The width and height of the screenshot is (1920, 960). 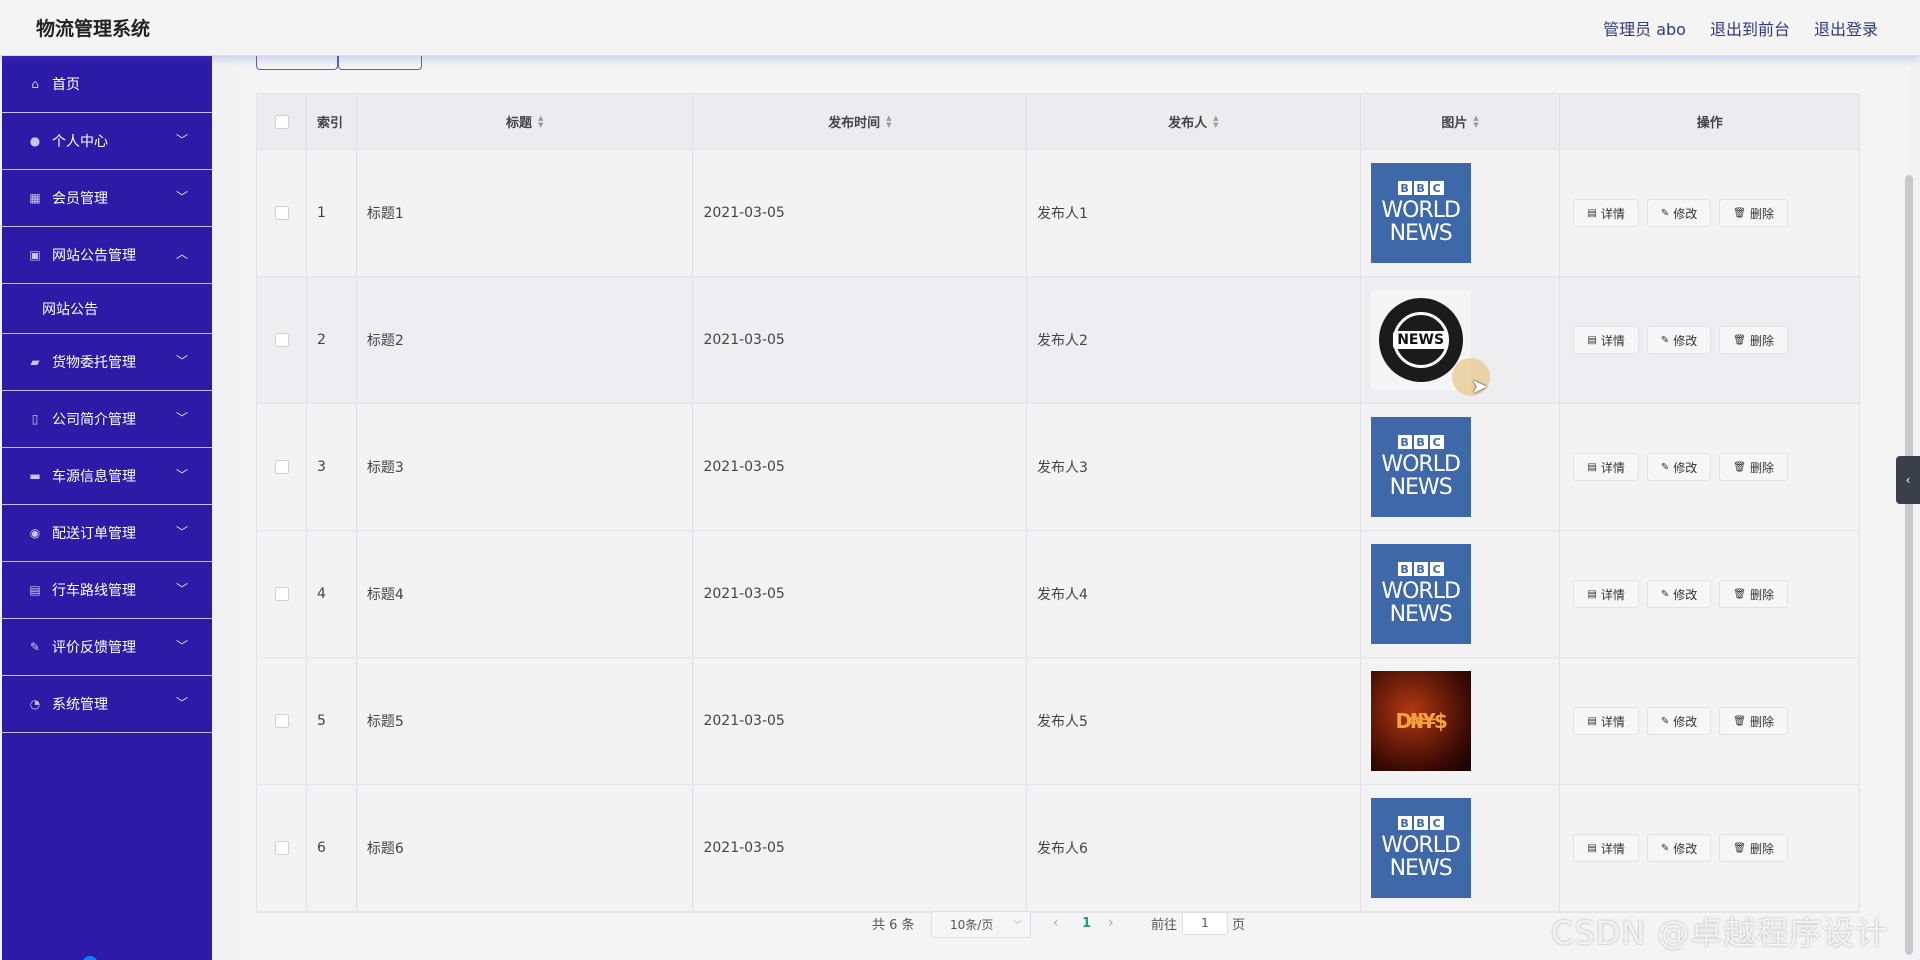 I want to click on table-row: 5 标题5 2021-03-05 发布人5 D₦¥$ ▤ 详情 ✎ 修改 🗑 删除, so click(x=1058, y=721).